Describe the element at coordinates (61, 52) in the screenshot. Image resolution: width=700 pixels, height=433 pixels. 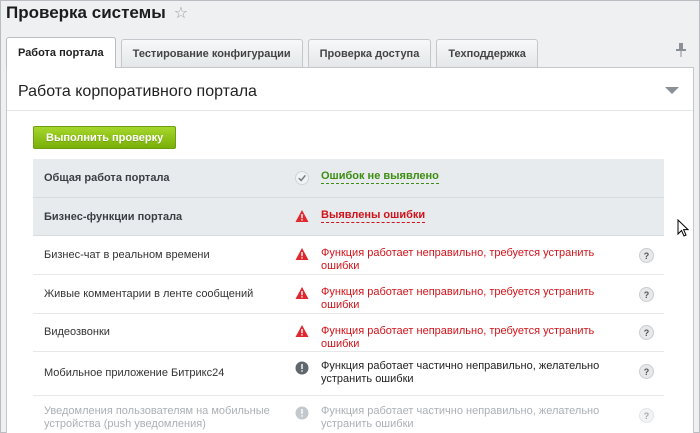
I see `tab-portal-work: Работа портала` at that location.